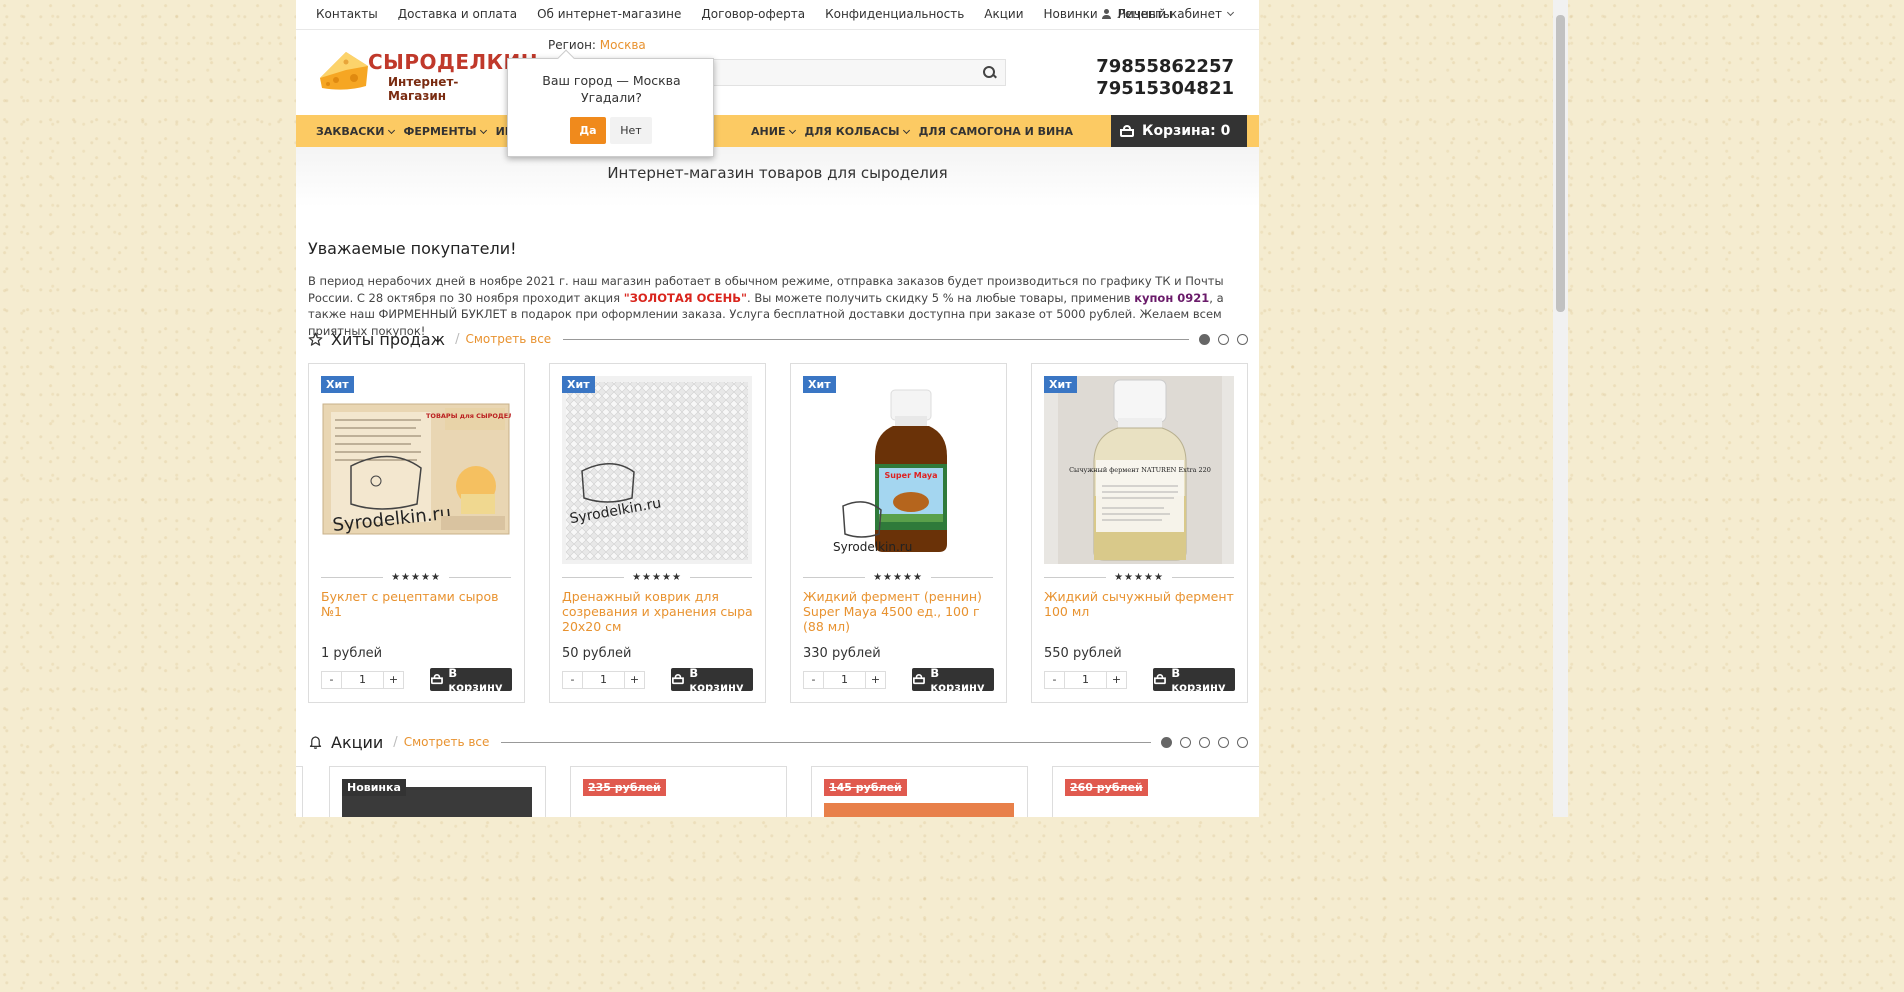  What do you see at coordinates (894, 14) in the screenshot?
I see `top-link-privacy: Конфиденциальность` at bounding box center [894, 14].